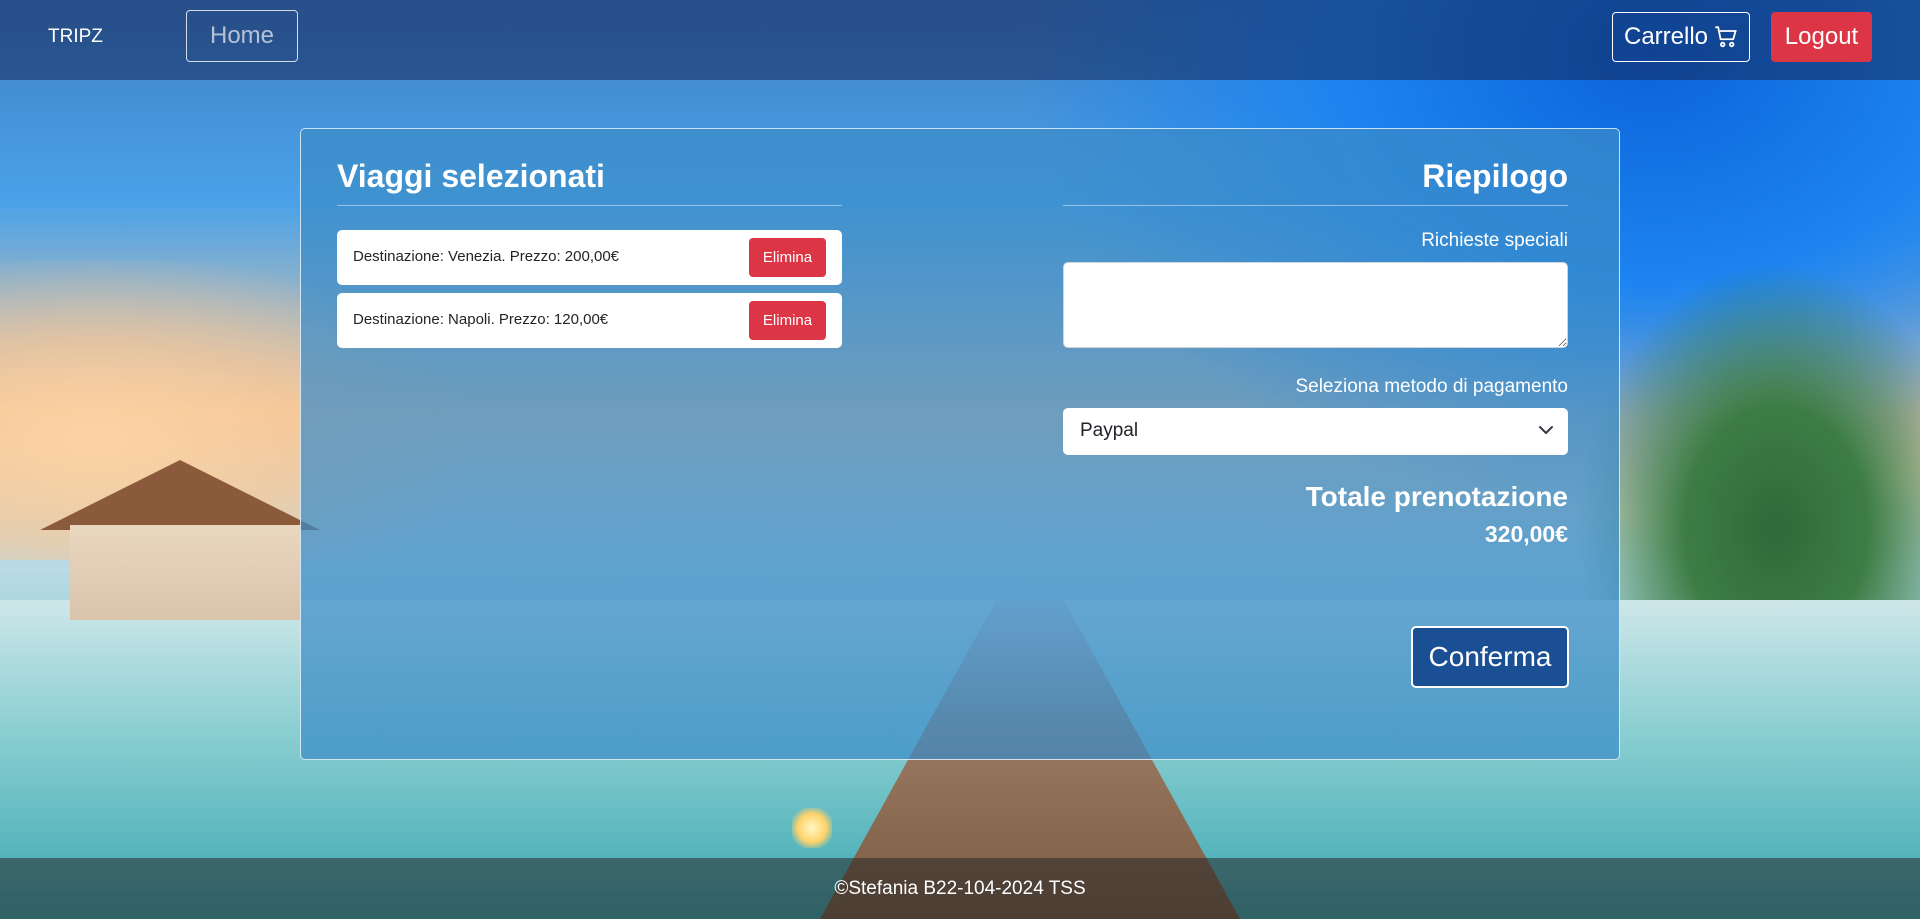 The height and width of the screenshot is (919, 1920). I want to click on payment-method-value: Paypal, so click(1109, 430).